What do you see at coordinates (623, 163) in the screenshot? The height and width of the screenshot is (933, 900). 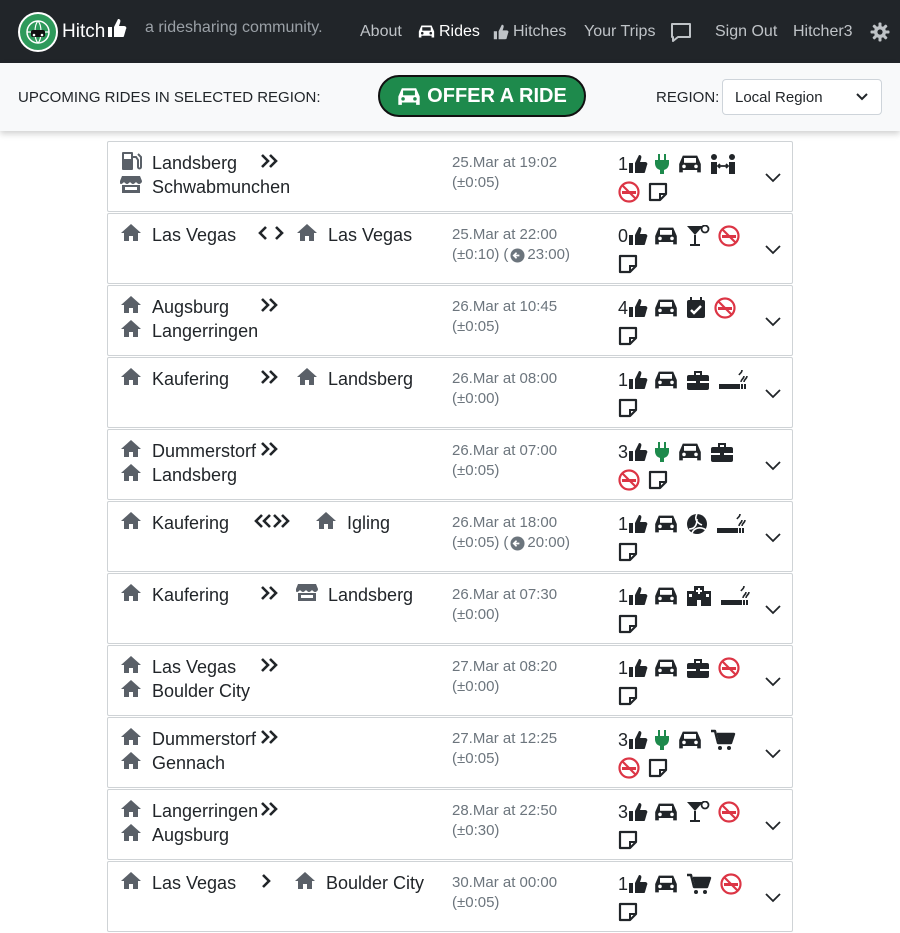 I see `likes-number: 1` at bounding box center [623, 163].